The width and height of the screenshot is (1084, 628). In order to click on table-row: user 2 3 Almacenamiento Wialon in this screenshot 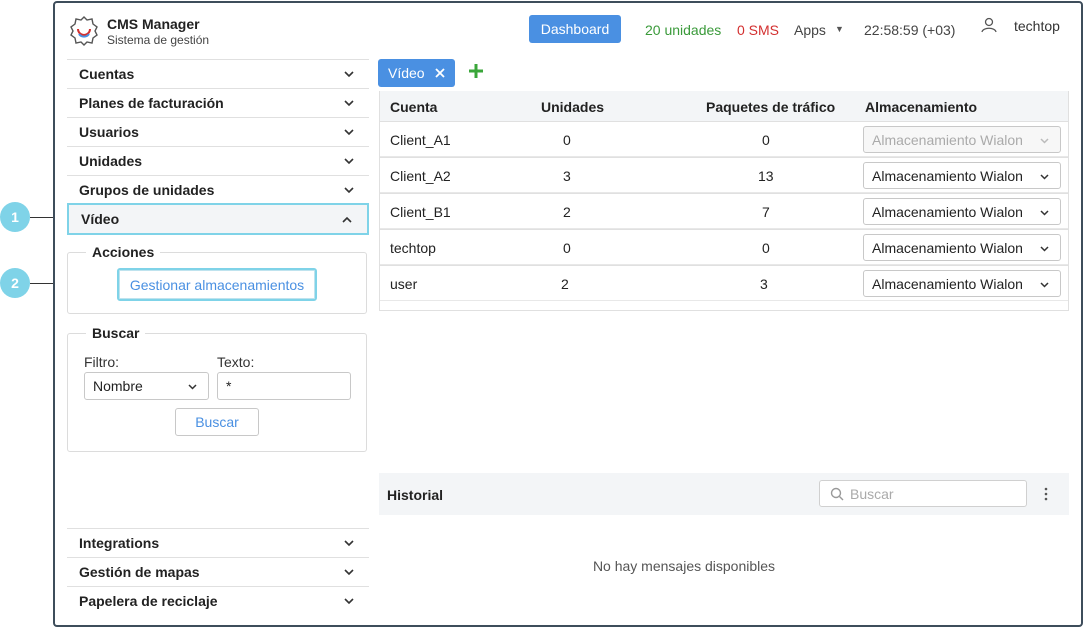, I will do `click(724, 283)`.